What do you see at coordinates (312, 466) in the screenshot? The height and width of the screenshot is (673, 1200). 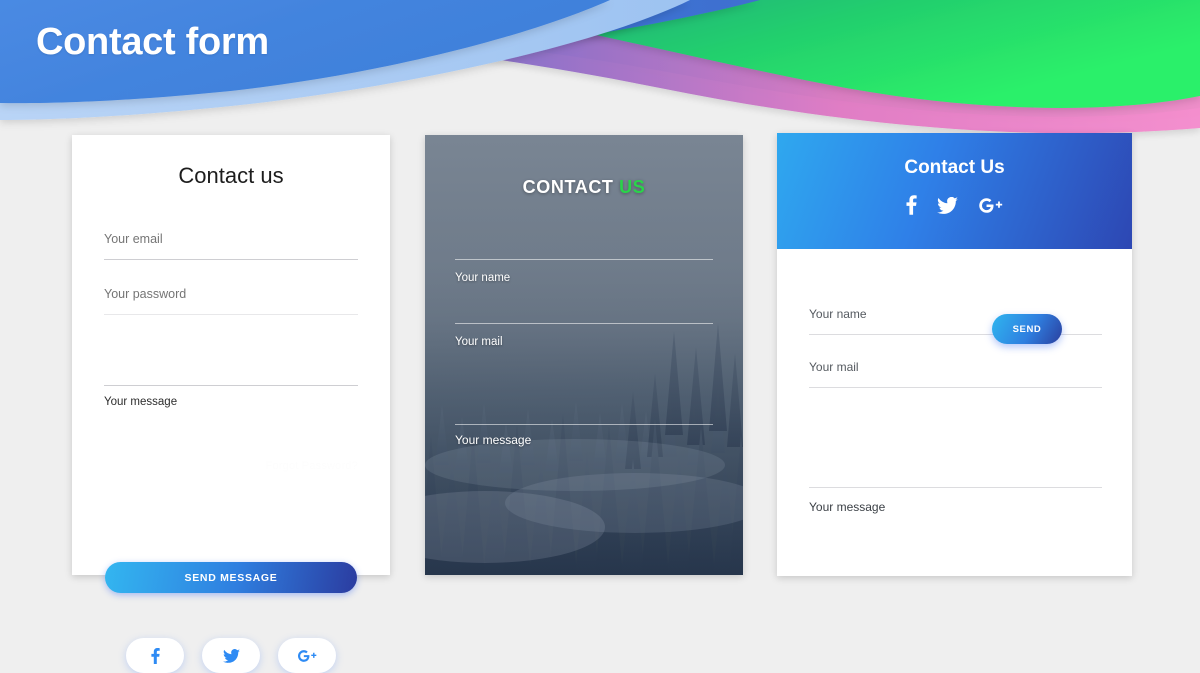 I see `card1-forgot-password-link: Forgot Password?` at bounding box center [312, 466].